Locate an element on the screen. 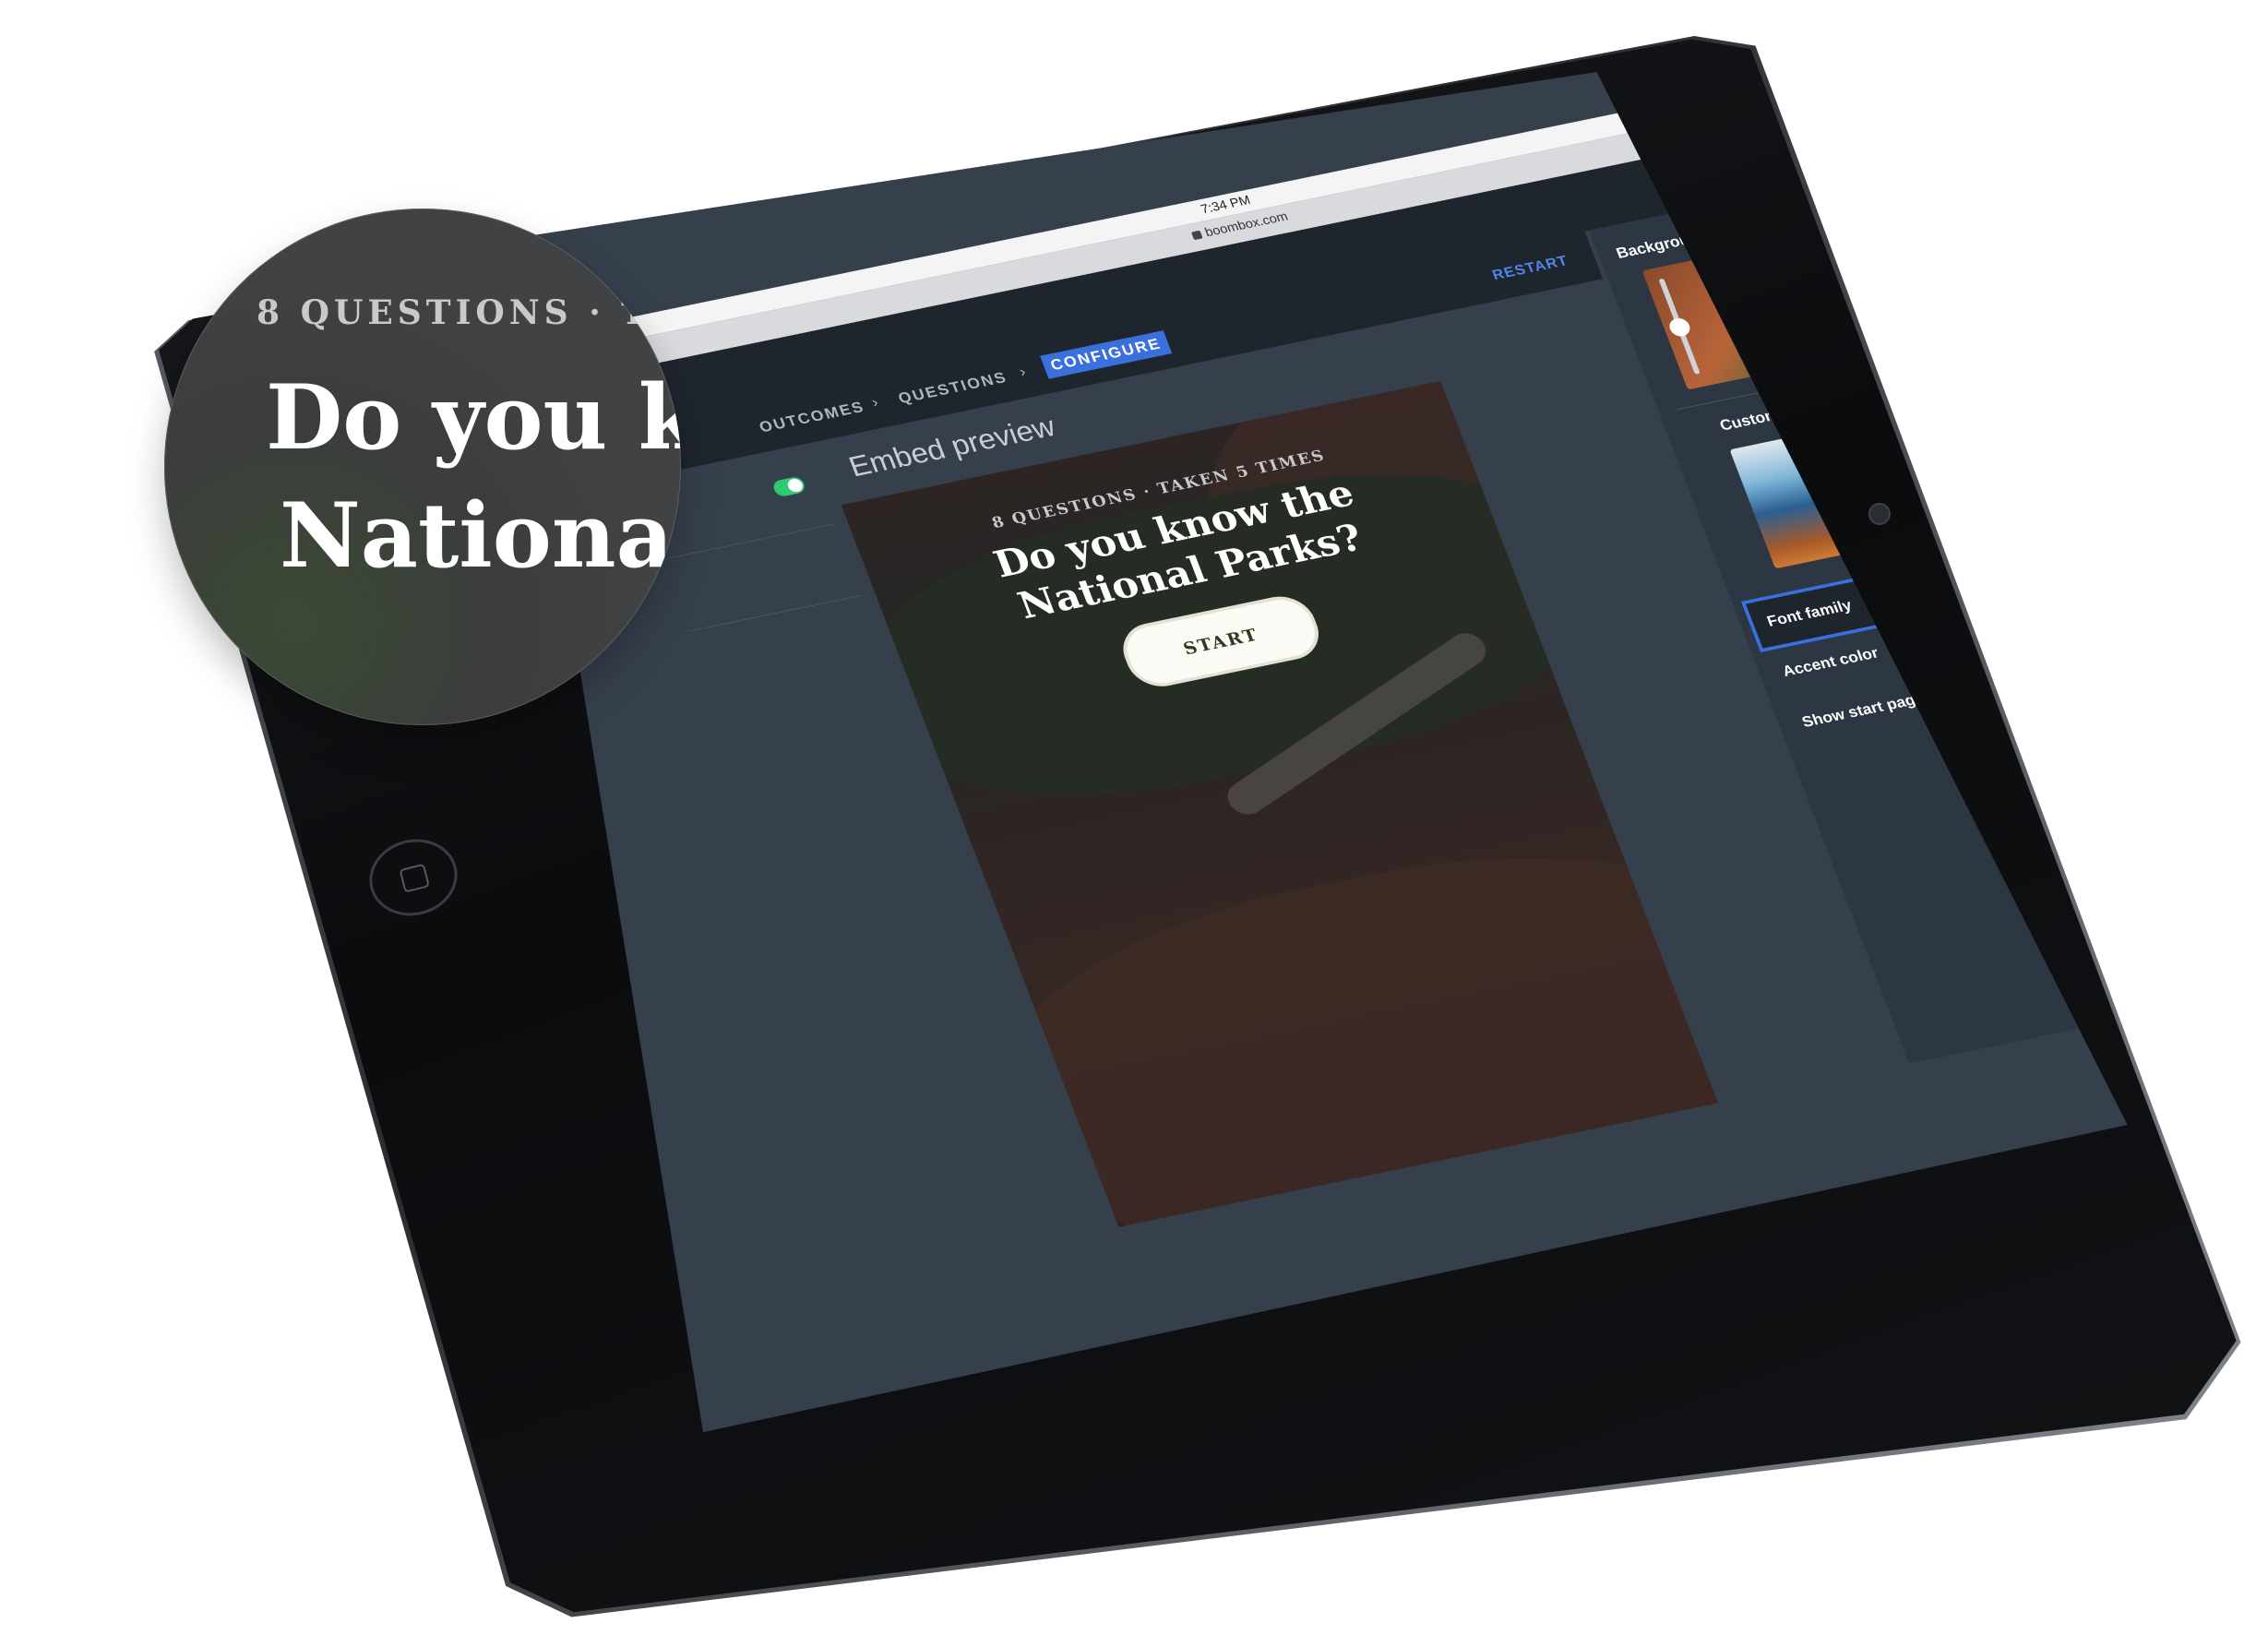 This screenshot has width=2268, height=1635. left-toggle is located at coordinates (789, 486).